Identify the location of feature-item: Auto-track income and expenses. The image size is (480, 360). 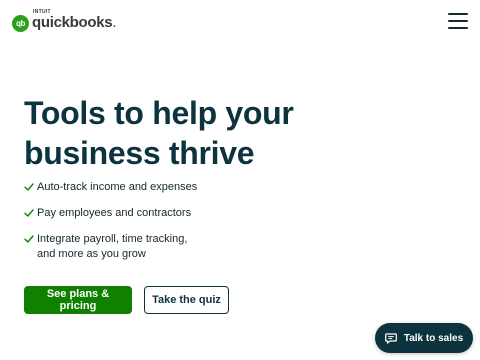
(110, 187).